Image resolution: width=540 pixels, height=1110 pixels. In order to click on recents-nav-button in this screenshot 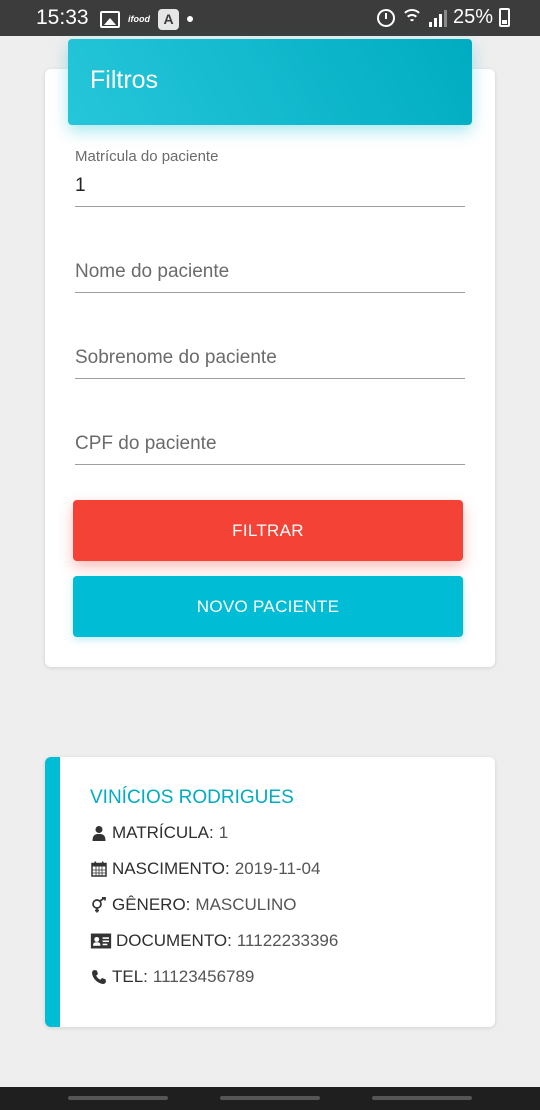, I will do `click(118, 1098)`.